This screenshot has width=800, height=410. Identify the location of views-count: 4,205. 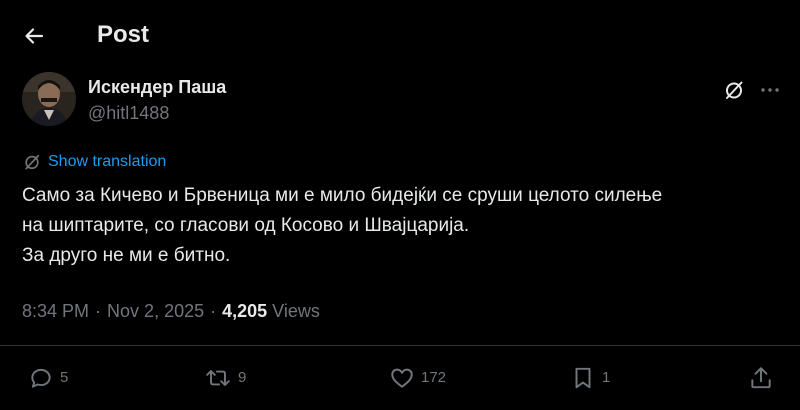
(245, 311).